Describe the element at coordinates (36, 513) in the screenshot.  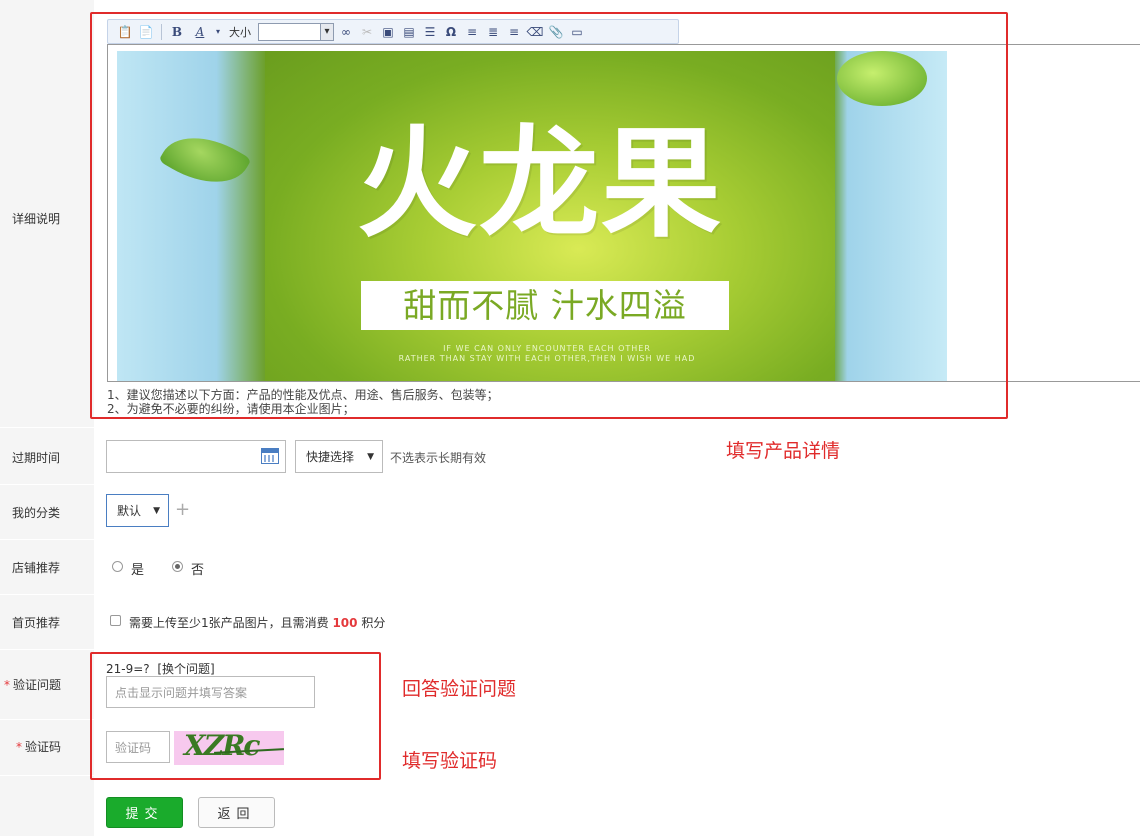
I see `label-category: 我的分类` at that location.